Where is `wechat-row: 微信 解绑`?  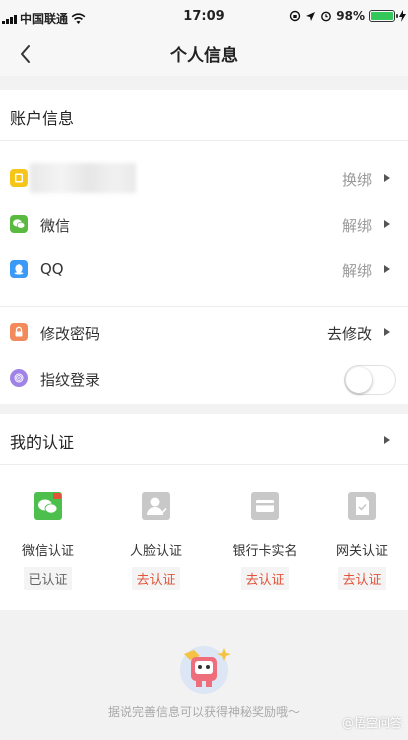 wechat-row: 微信 解绑 is located at coordinates (204, 225).